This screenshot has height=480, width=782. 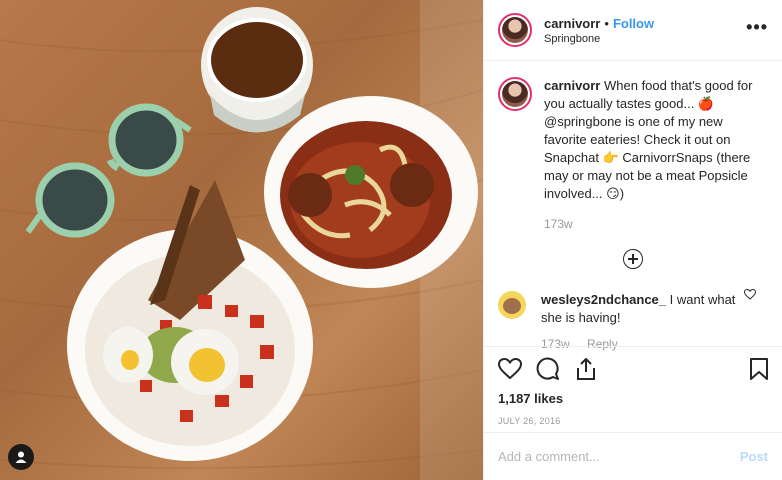 What do you see at coordinates (572, 23) in the screenshot?
I see `author-username: carnivorr` at bounding box center [572, 23].